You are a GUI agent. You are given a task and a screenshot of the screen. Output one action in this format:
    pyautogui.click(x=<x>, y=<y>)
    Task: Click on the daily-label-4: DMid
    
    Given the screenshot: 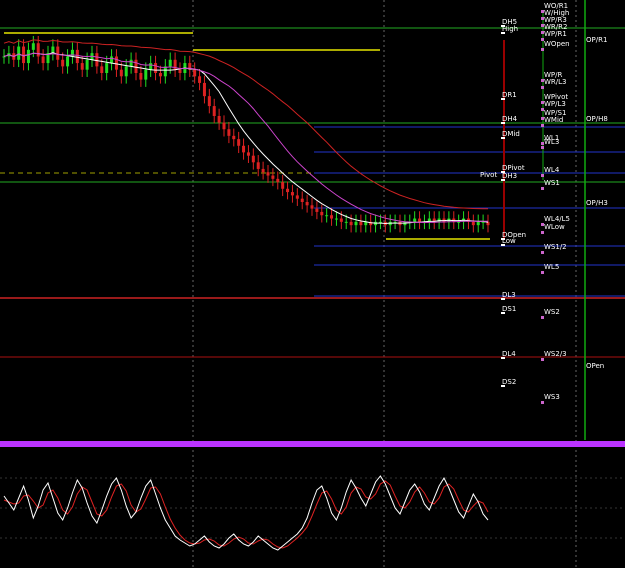 What is the action you would take?
    pyautogui.click(x=511, y=134)
    